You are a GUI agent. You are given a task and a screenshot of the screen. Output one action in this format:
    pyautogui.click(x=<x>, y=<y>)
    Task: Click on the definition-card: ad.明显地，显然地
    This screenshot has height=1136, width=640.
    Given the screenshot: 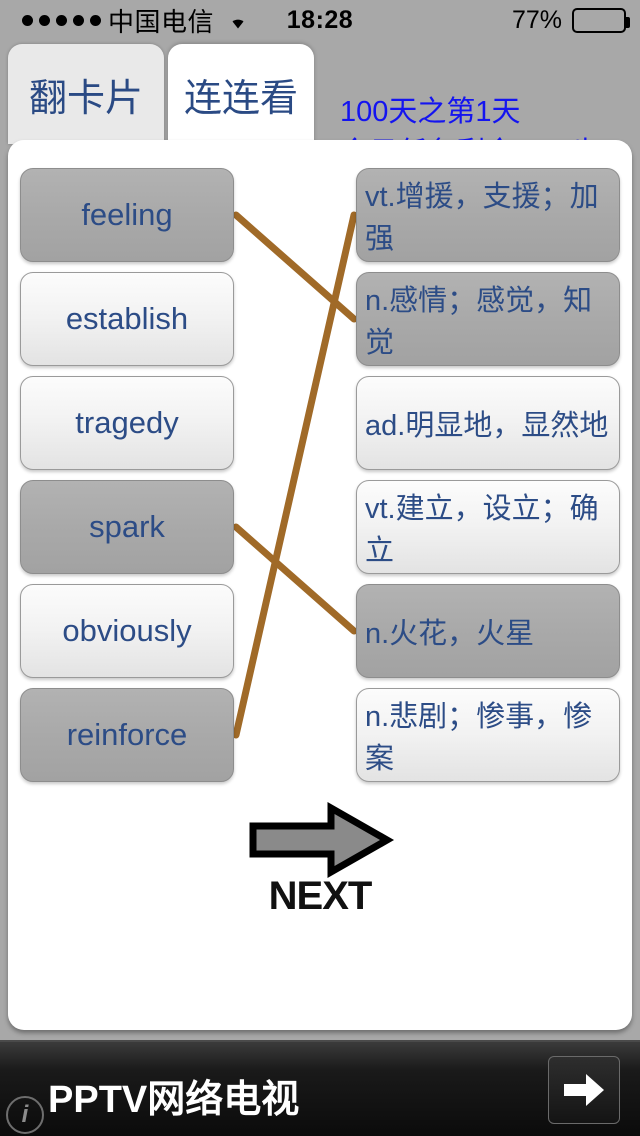 What is the action you would take?
    pyautogui.click(x=488, y=423)
    